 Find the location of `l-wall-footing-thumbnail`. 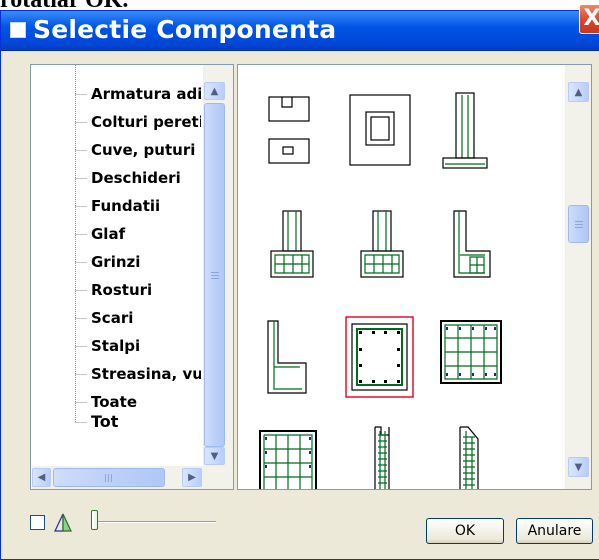

l-wall-footing-thumbnail is located at coordinates (472, 244).